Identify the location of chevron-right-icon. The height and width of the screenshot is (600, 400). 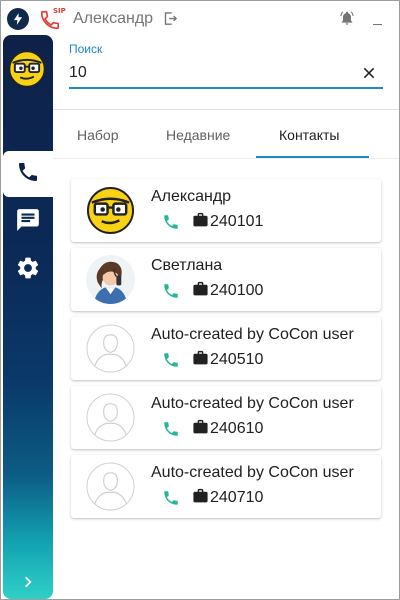
(28, 582).